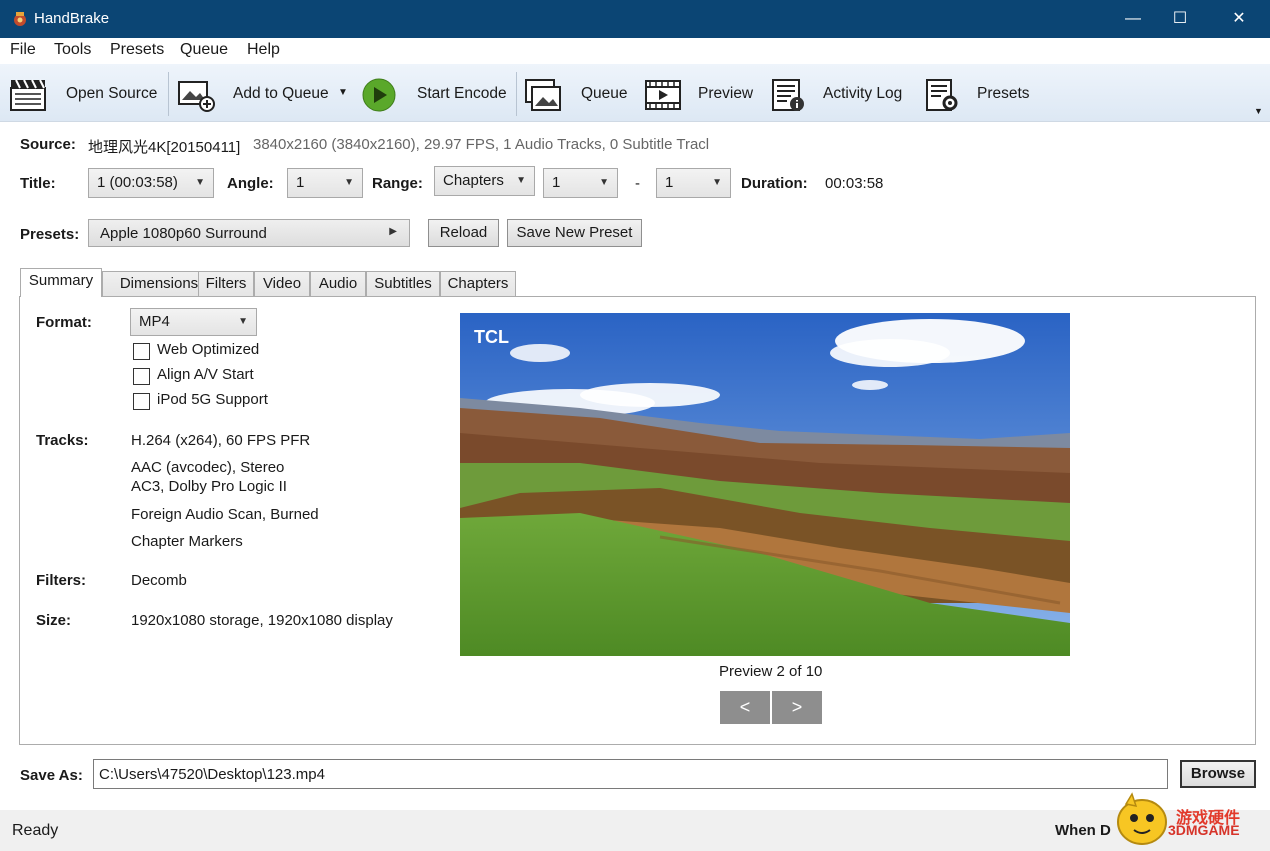 Image resolution: width=1270 pixels, height=851 pixels. What do you see at coordinates (282, 283) in the screenshot?
I see `tab-video: Video` at bounding box center [282, 283].